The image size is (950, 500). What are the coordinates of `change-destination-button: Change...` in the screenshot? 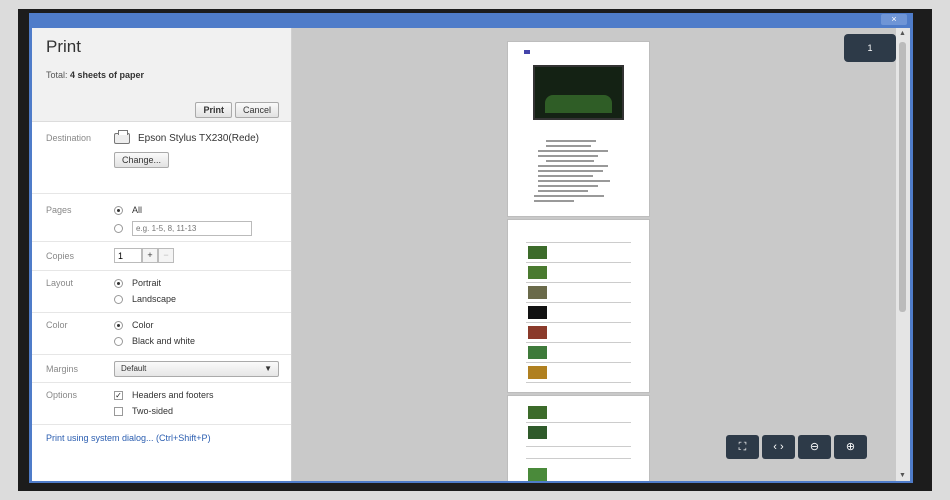 It's located at (142, 160).